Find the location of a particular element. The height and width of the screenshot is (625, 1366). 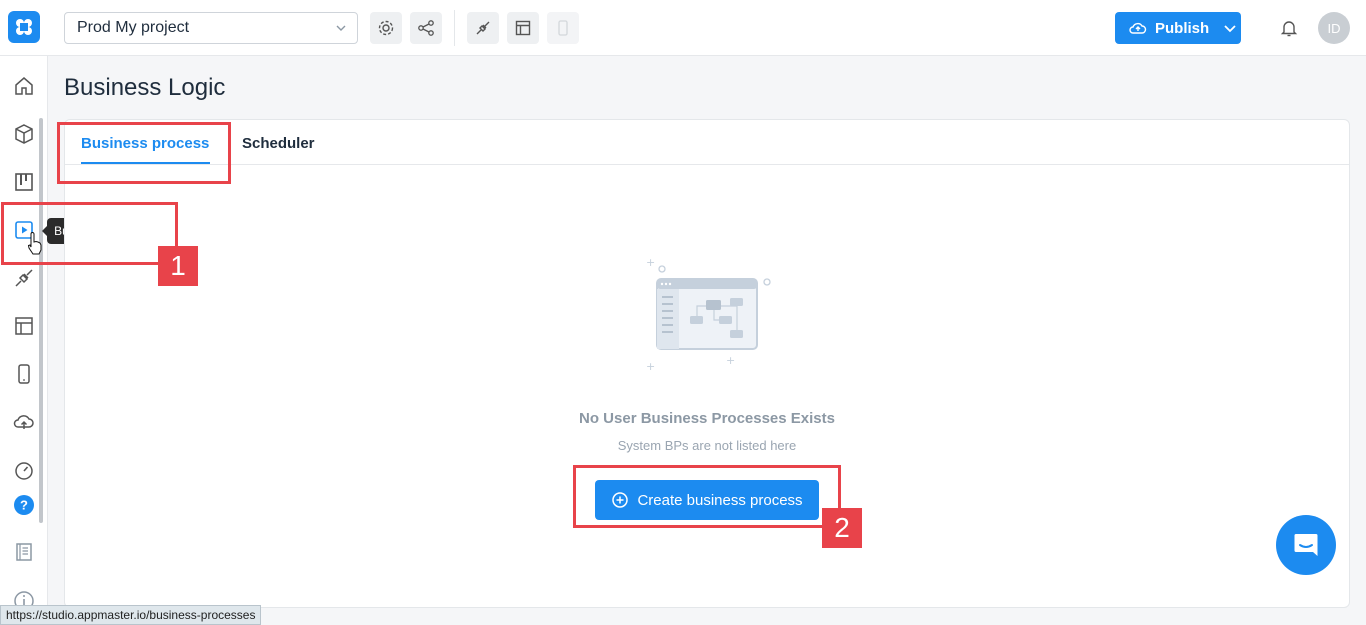

share-icon is located at coordinates (426, 28).